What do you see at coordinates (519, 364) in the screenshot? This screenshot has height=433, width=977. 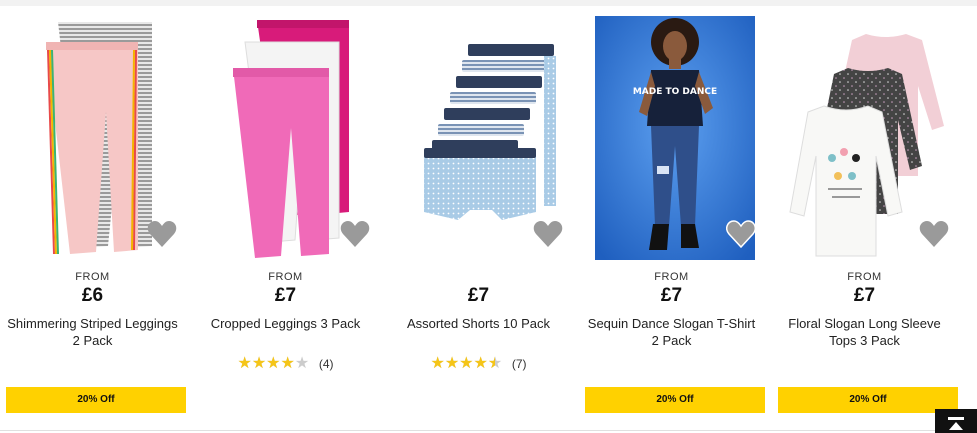 I see `review-count: (7)` at bounding box center [519, 364].